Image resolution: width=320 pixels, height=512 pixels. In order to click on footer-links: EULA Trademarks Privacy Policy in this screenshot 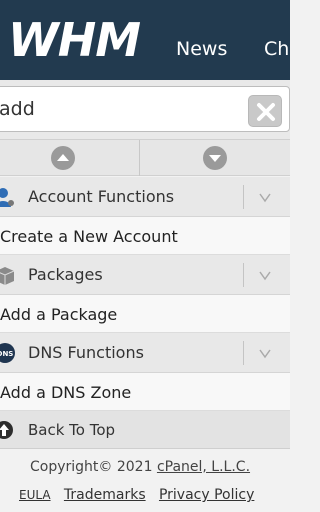, I will do `click(136, 495)`.